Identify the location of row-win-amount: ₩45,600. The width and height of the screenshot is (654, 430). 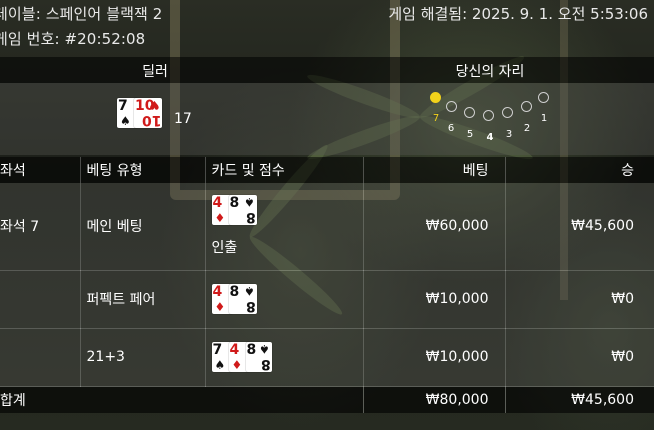
(579, 227).